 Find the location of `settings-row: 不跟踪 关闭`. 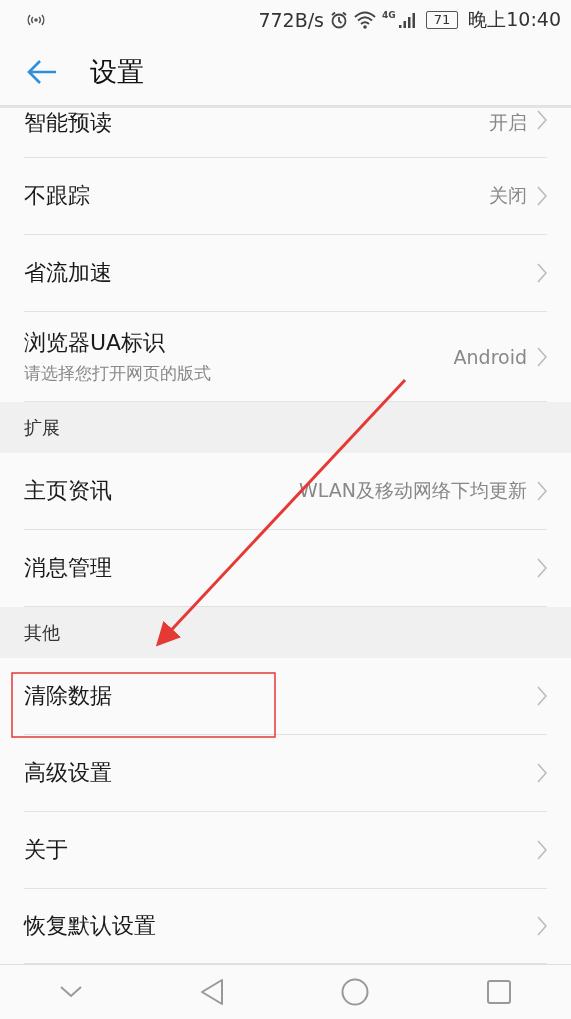

settings-row: 不跟踪 关闭 is located at coordinates (285, 197).